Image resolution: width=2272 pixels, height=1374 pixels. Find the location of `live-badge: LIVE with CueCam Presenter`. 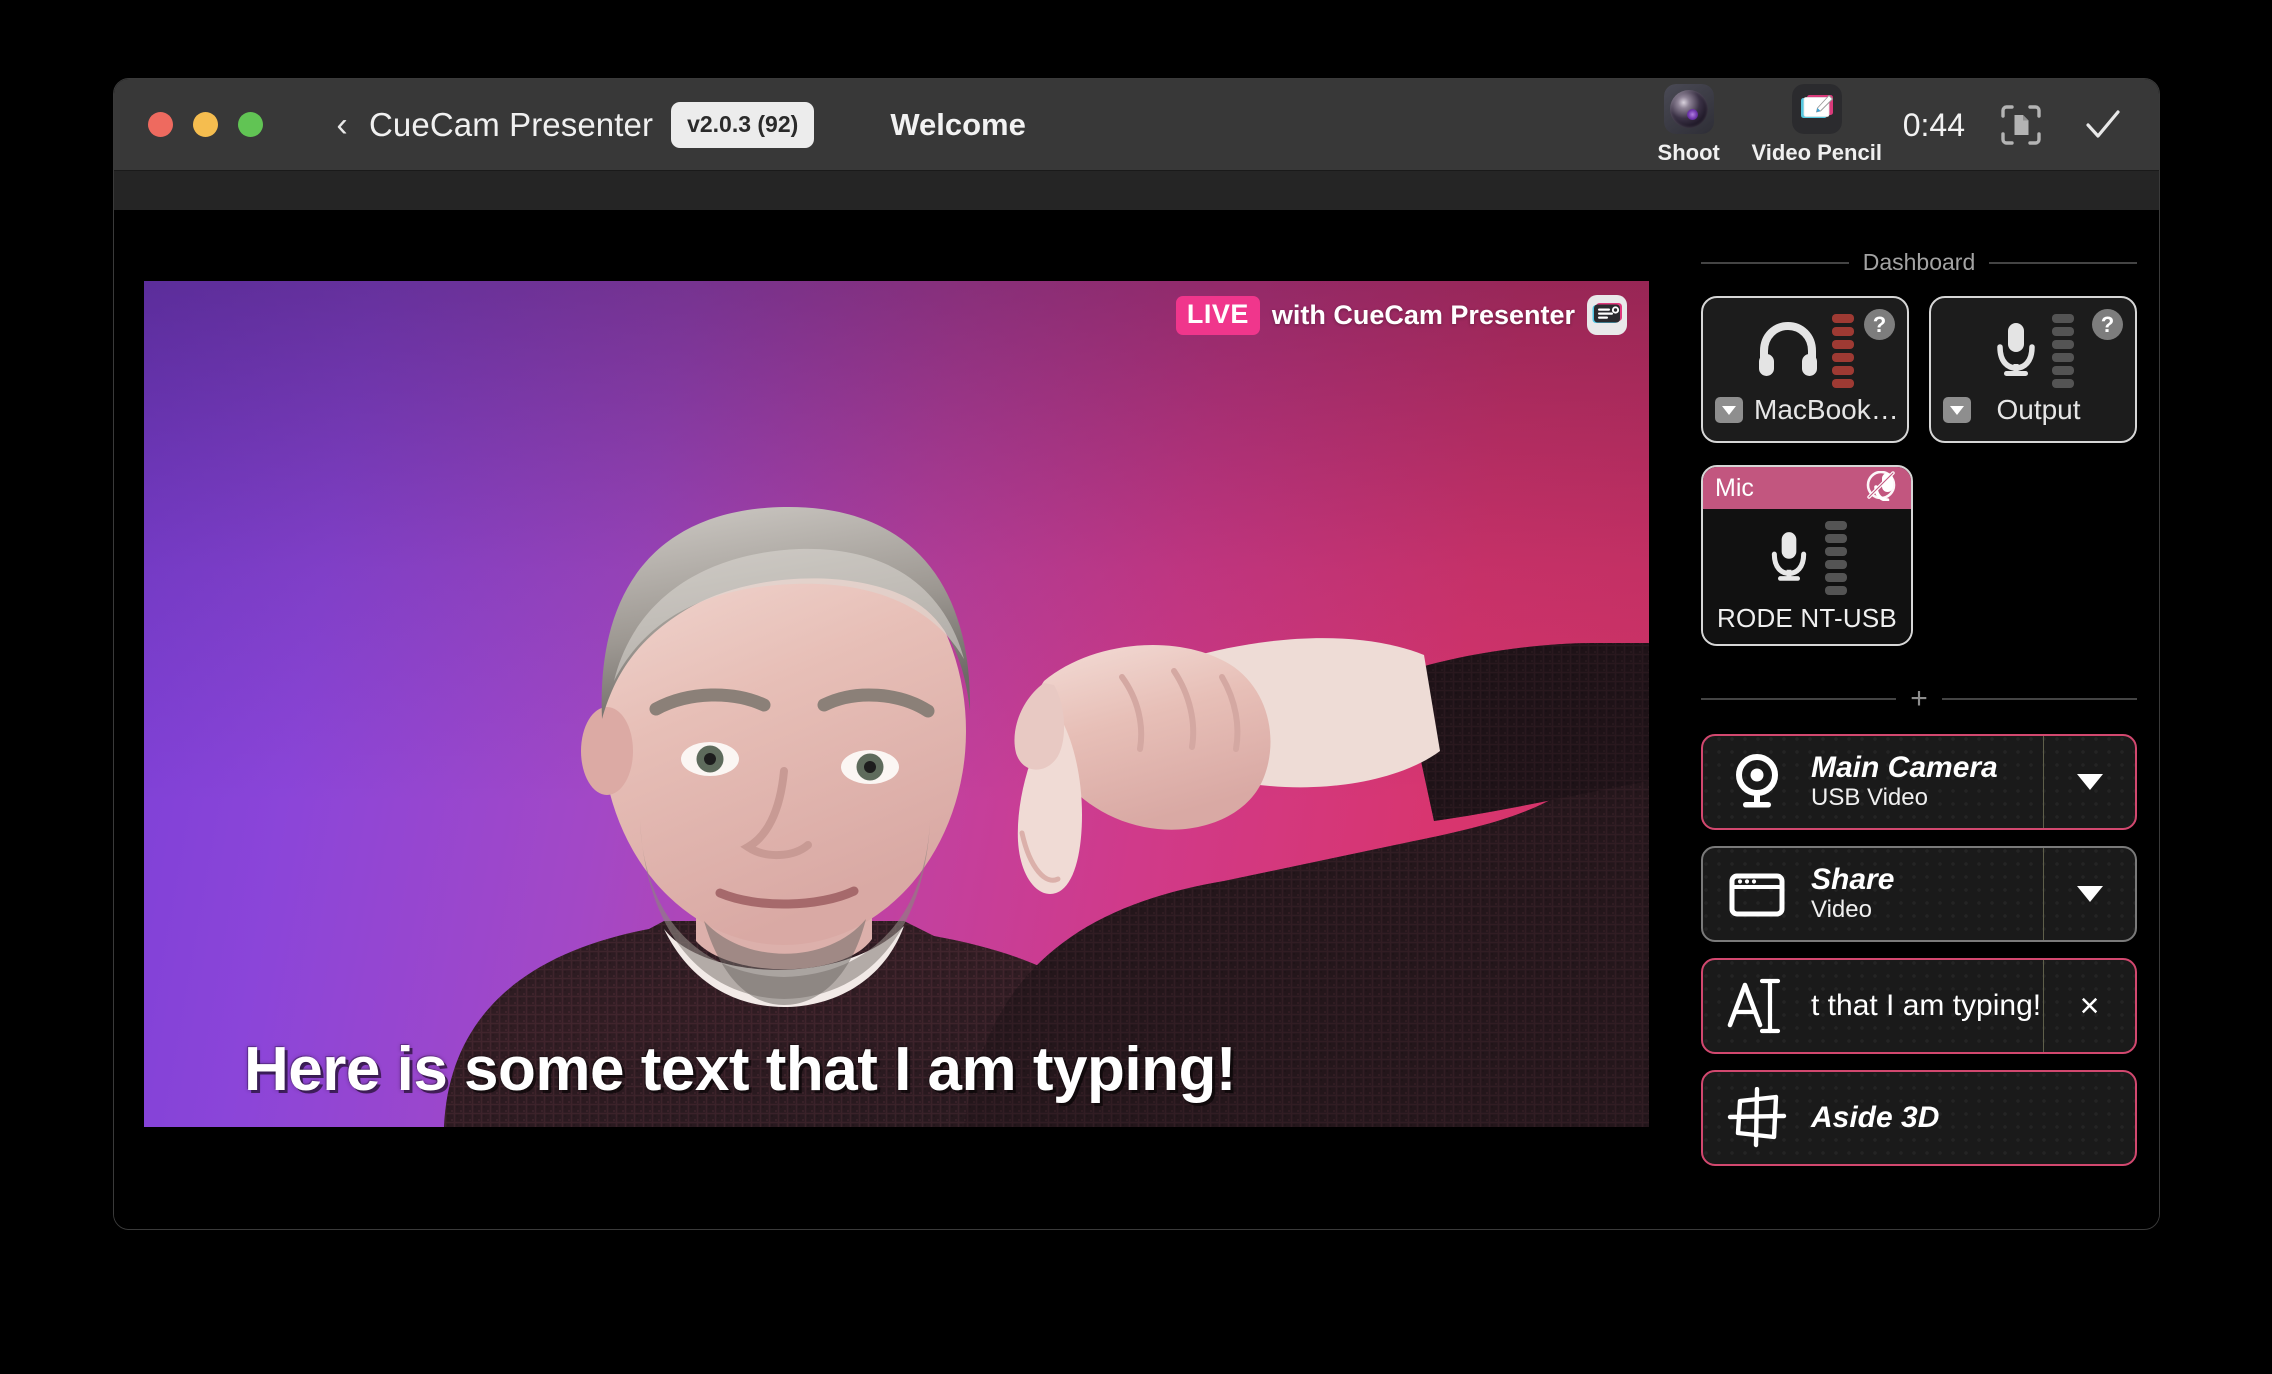

live-badge: LIVE with CueCam Presenter is located at coordinates (1401, 315).